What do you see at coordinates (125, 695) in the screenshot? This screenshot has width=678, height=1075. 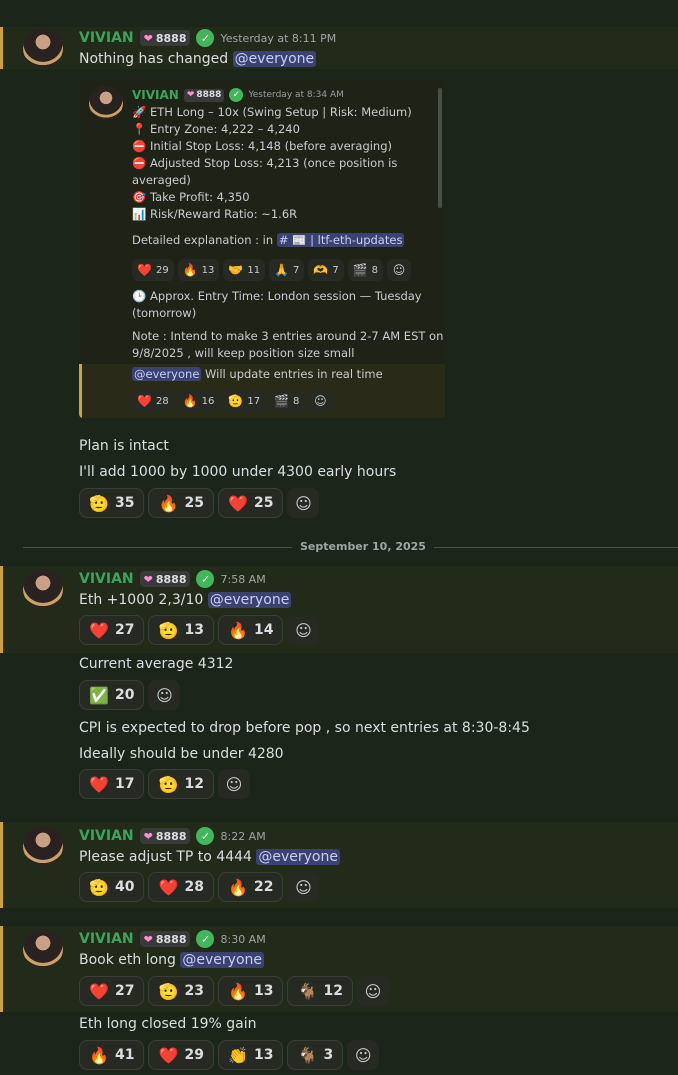 I see `reaction-count: 20` at bounding box center [125, 695].